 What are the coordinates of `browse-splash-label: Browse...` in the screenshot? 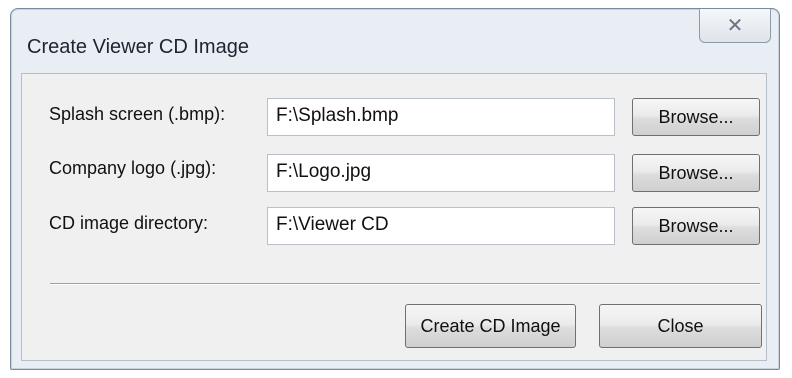 It's located at (696, 116).